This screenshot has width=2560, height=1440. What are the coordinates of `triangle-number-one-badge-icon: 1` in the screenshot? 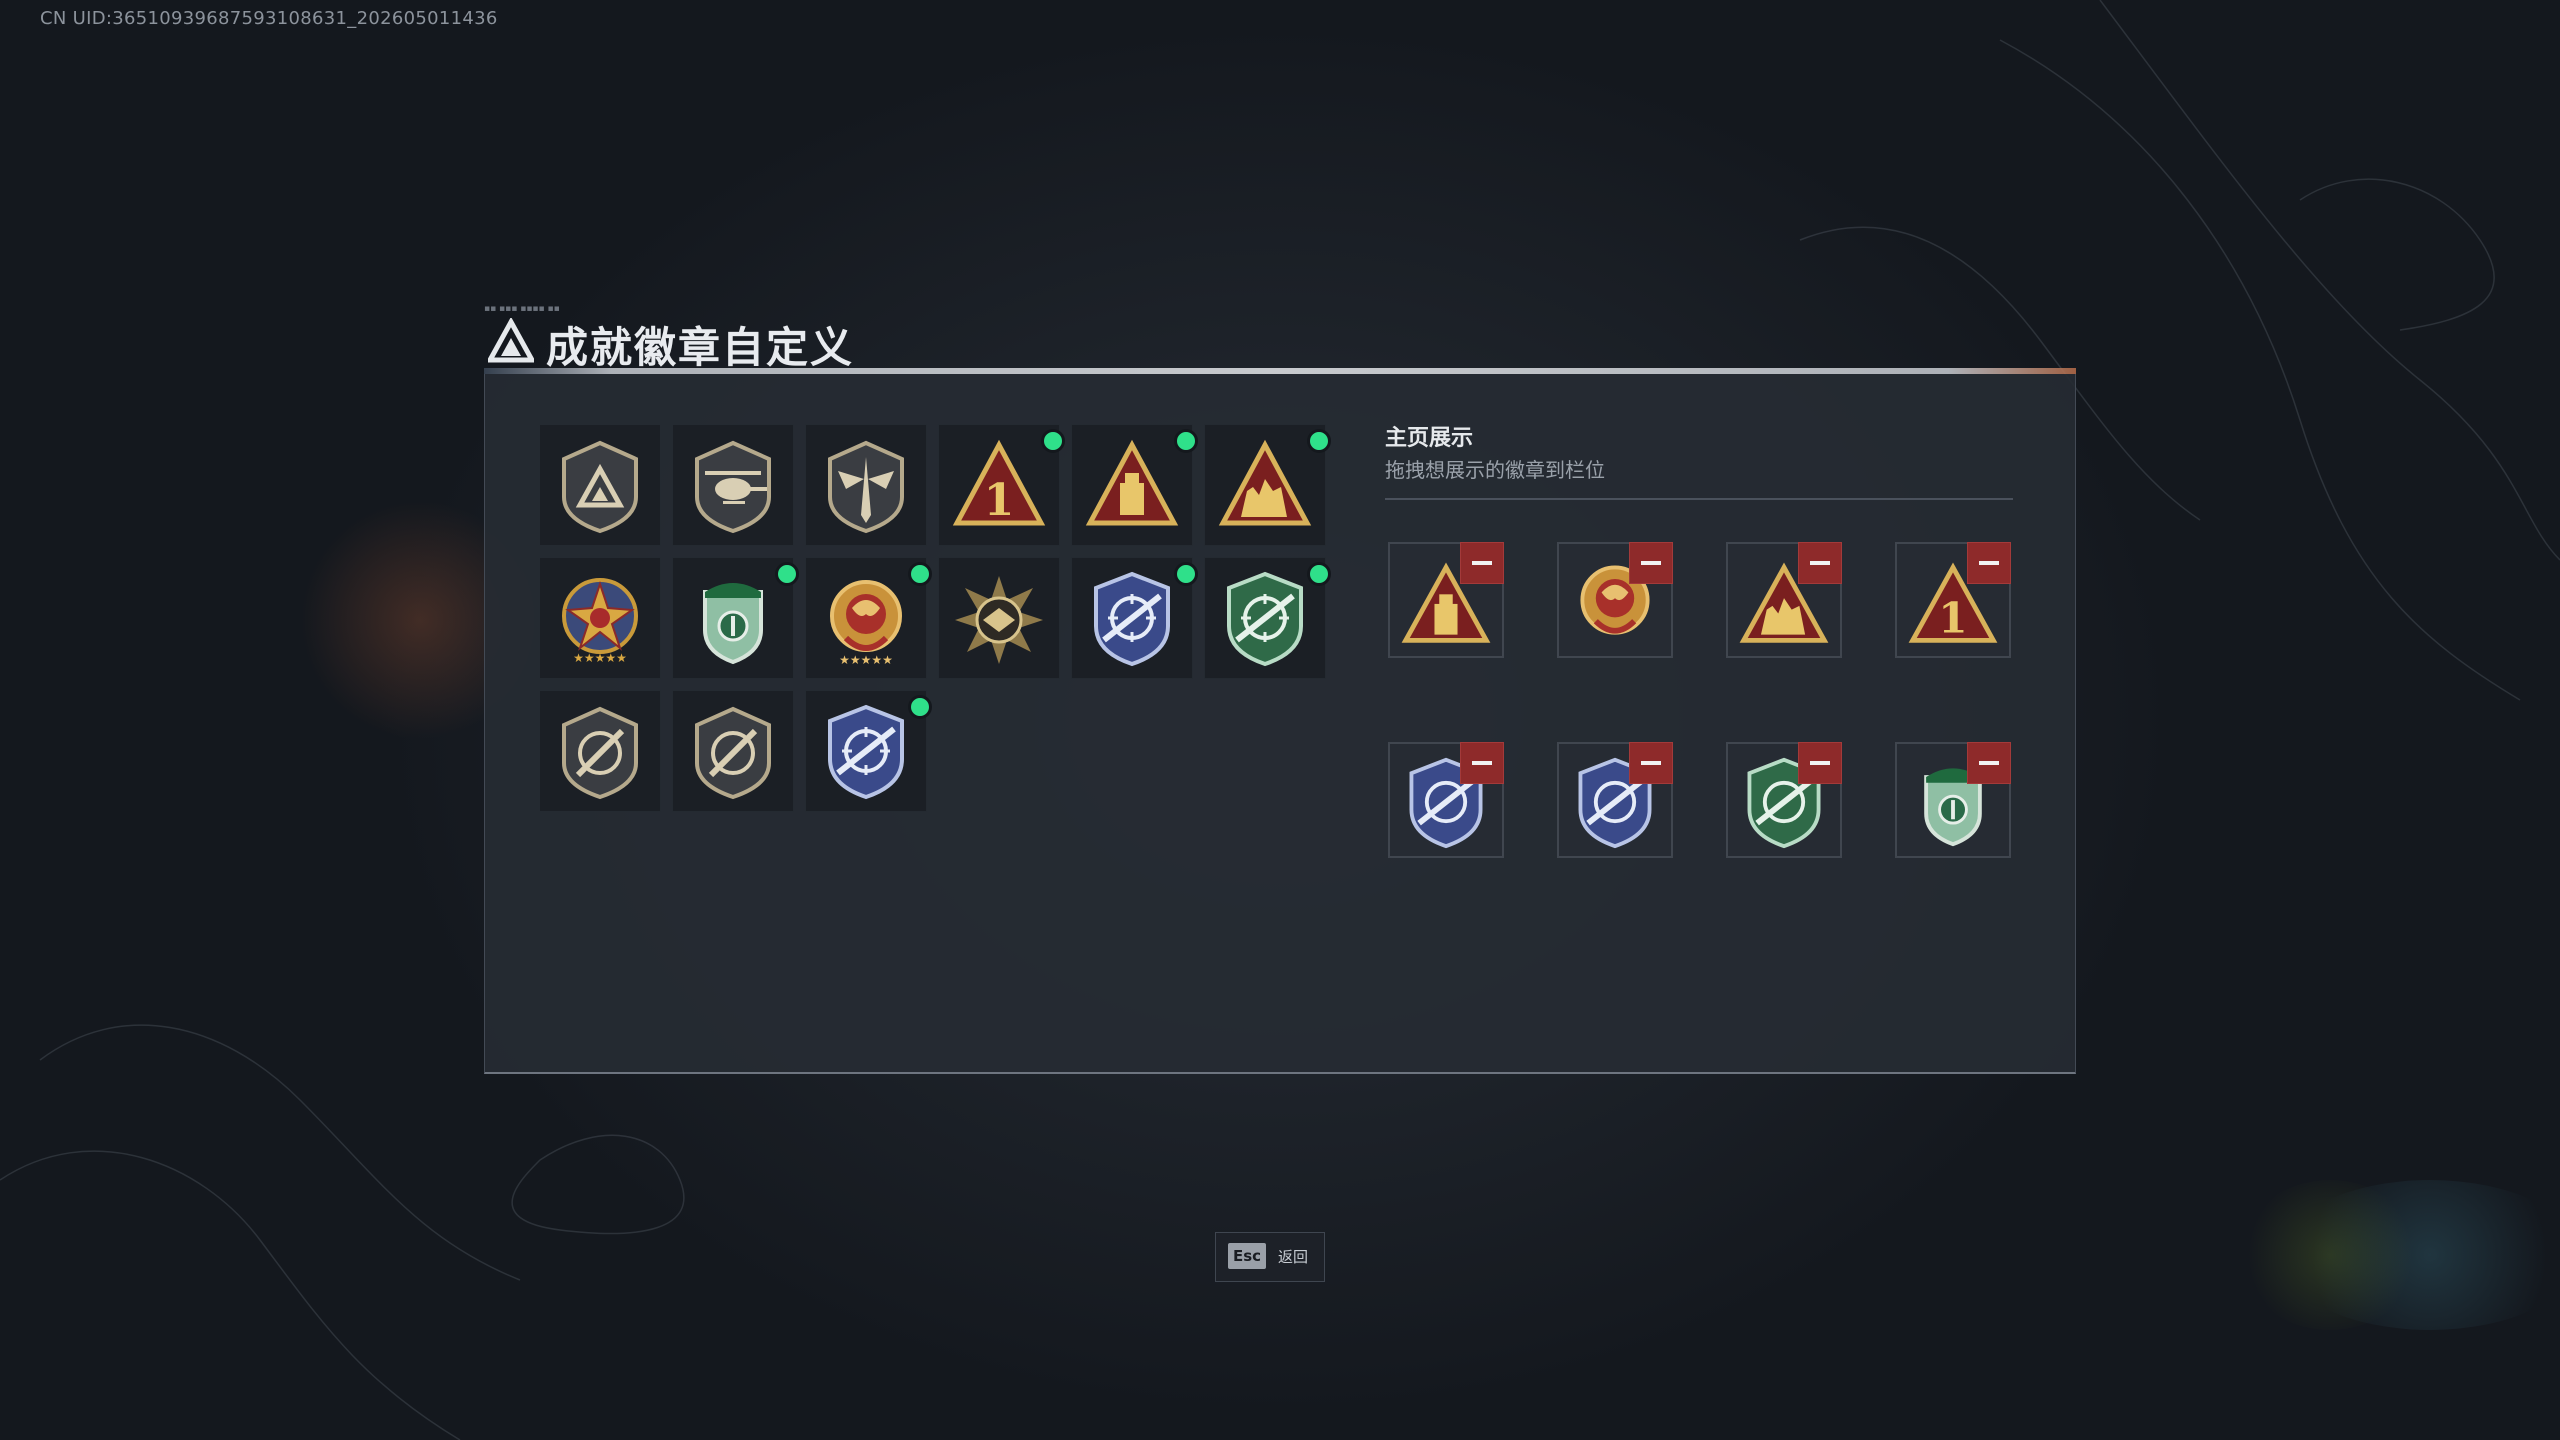 It's located at (999, 482).